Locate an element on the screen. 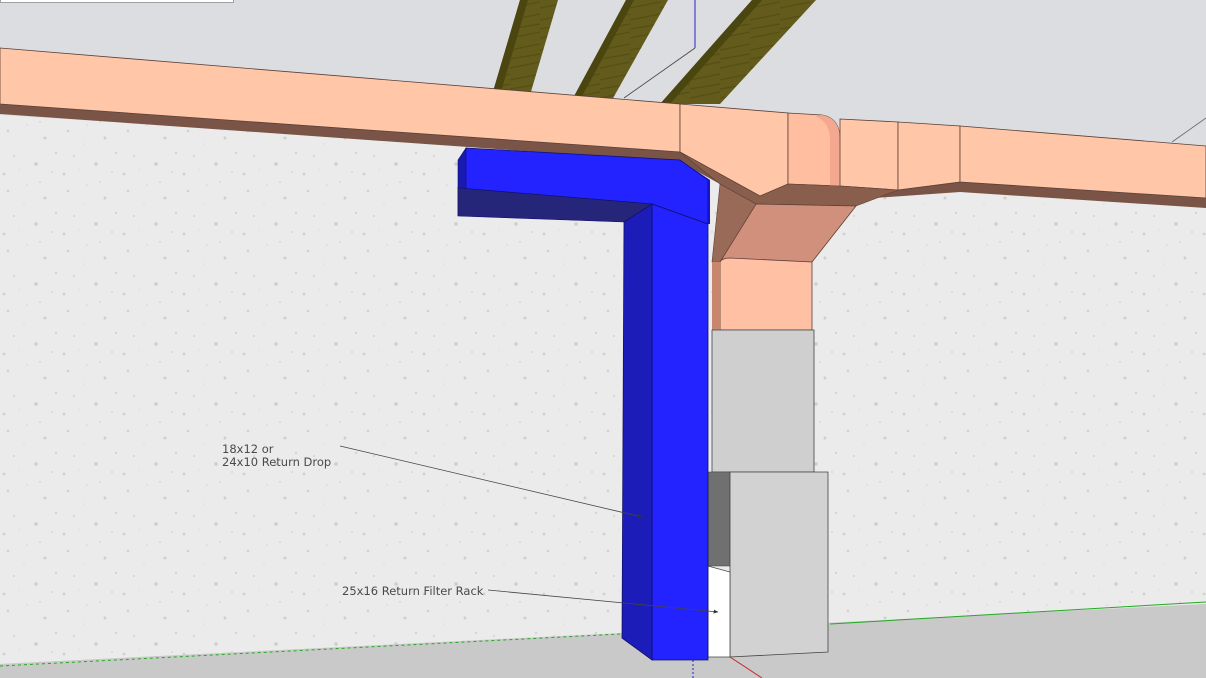 This screenshot has width=1206, height=678. annotation-return-drop-line2: 24x10 Return Drop is located at coordinates (276, 462).